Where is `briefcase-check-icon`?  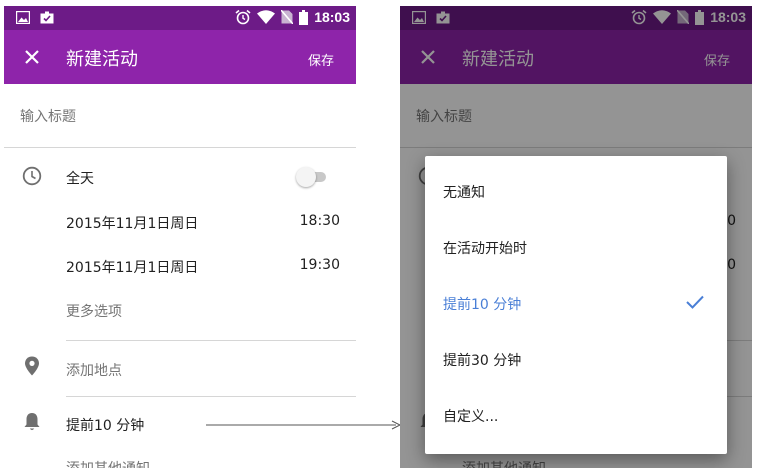 briefcase-check-icon is located at coordinates (47, 17).